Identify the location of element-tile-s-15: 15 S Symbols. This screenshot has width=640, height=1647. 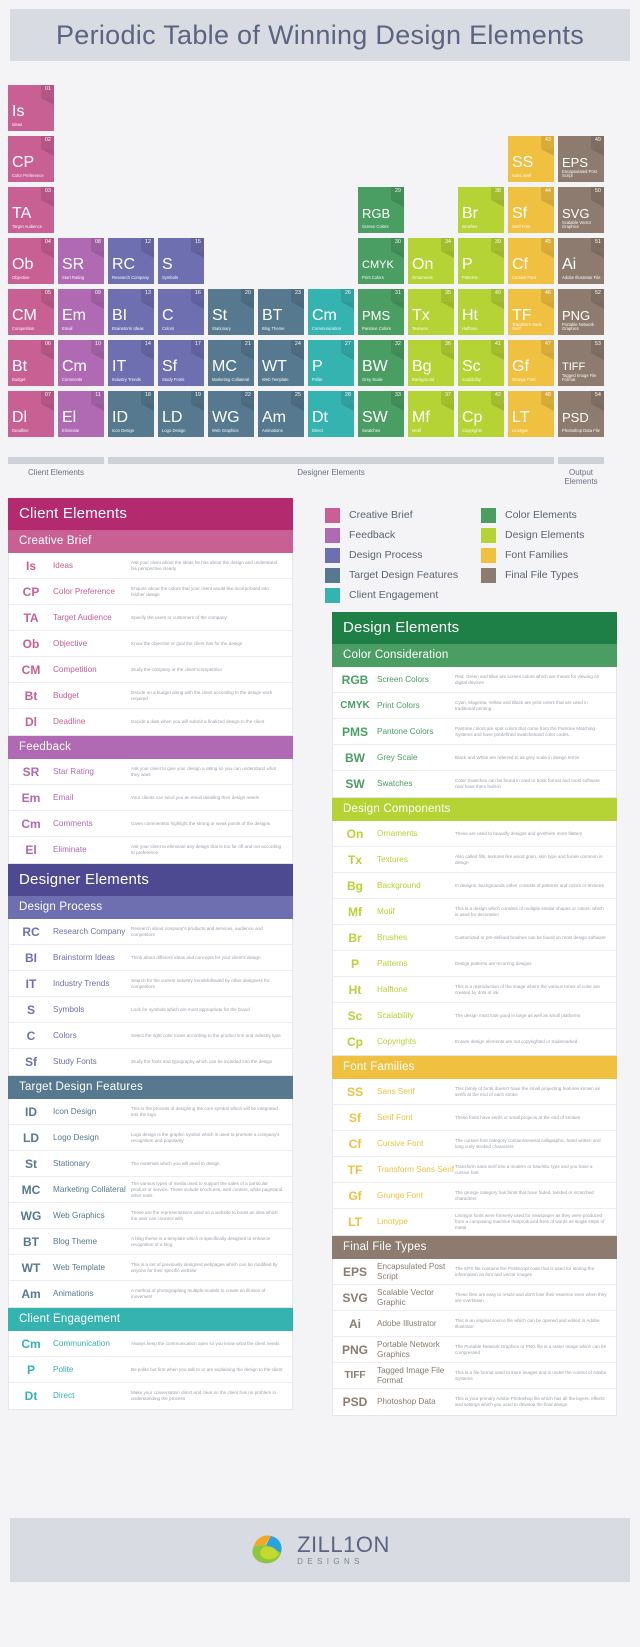
(181, 261).